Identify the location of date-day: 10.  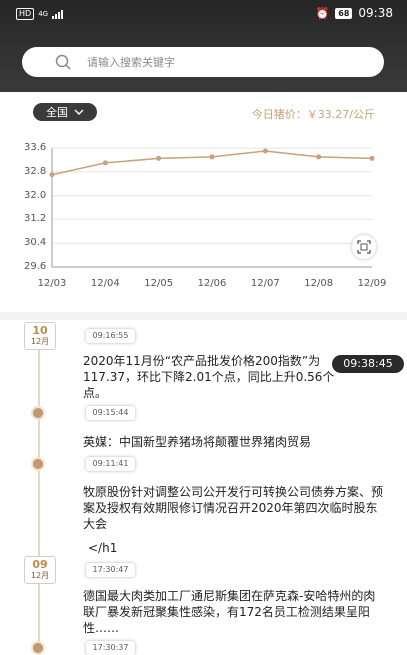
(40, 330).